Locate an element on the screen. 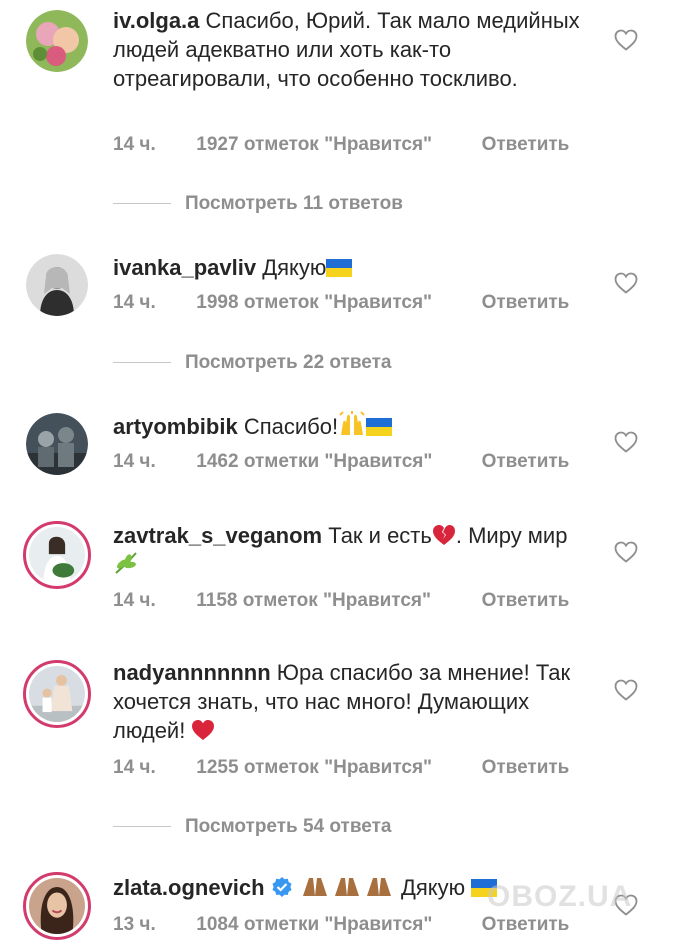  comment-text: ivanka_pavliv Дякую is located at coordinates (348, 267).